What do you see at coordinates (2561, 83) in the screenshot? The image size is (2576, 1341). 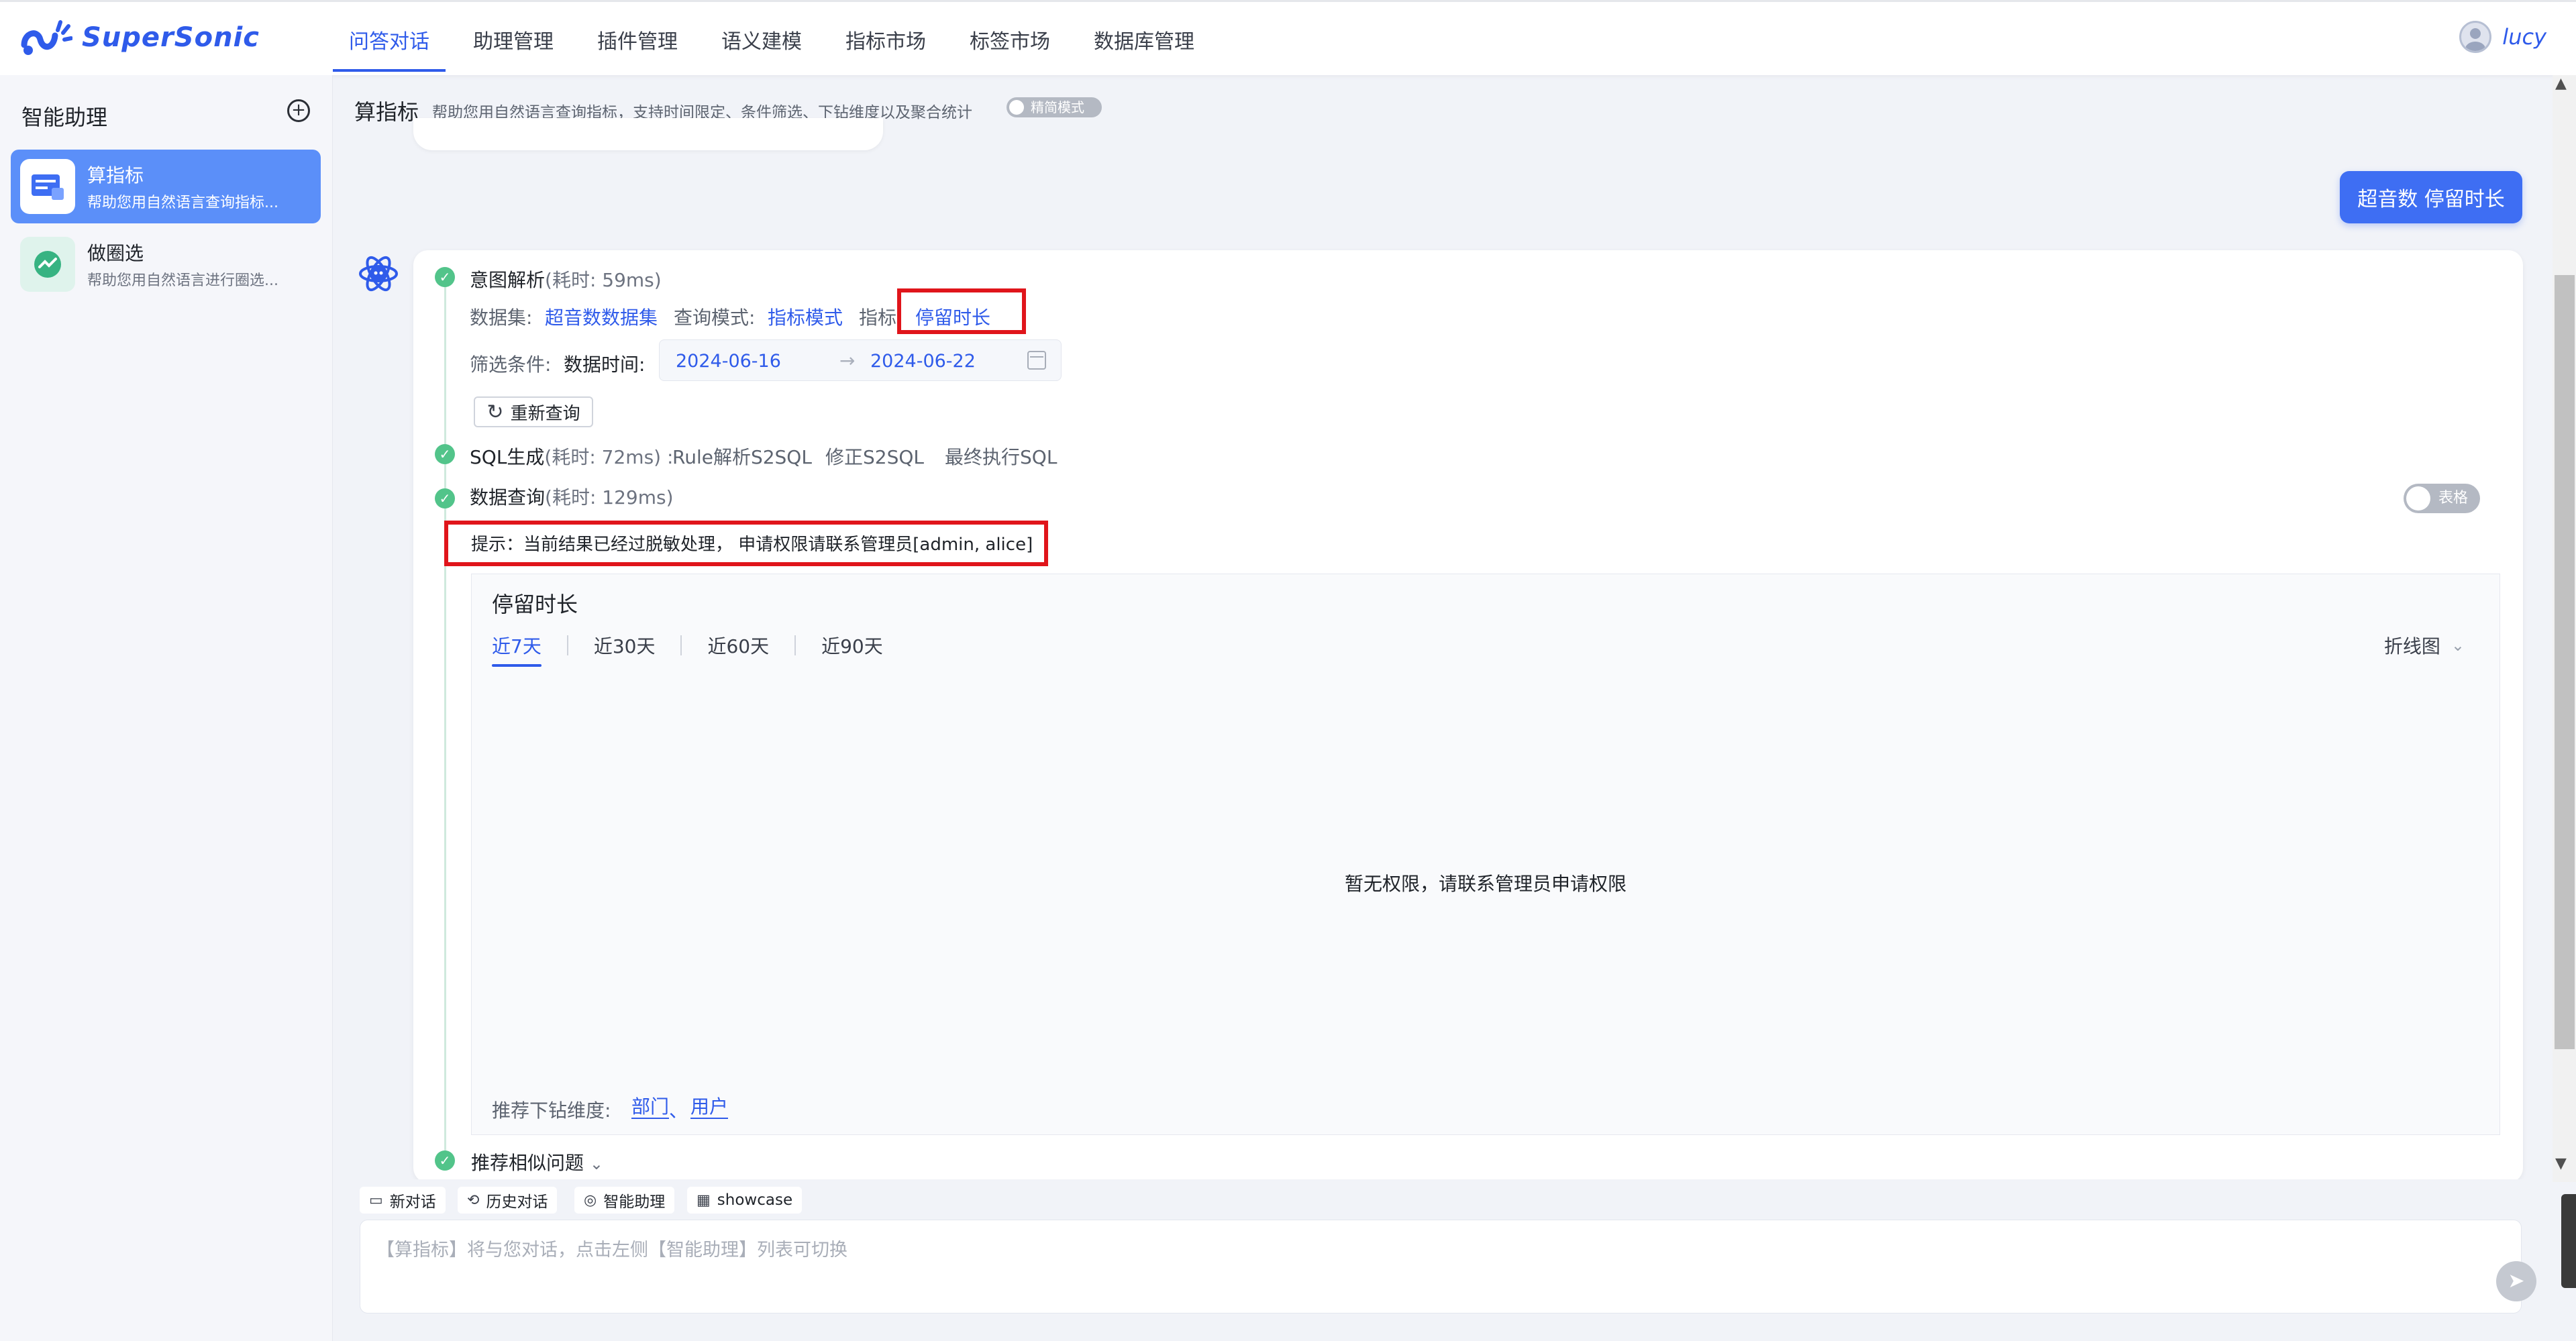 I see `scroll-up-icon: ▲` at bounding box center [2561, 83].